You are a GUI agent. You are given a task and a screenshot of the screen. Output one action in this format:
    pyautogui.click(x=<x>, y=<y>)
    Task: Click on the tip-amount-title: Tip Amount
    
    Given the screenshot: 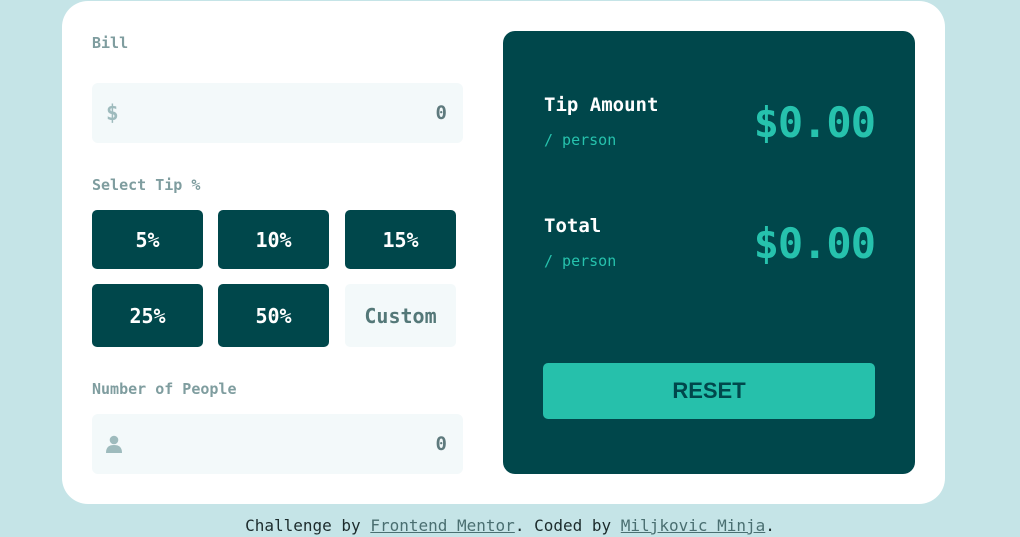 What is the action you would take?
    pyautogui.click(x=601, y=105)
    